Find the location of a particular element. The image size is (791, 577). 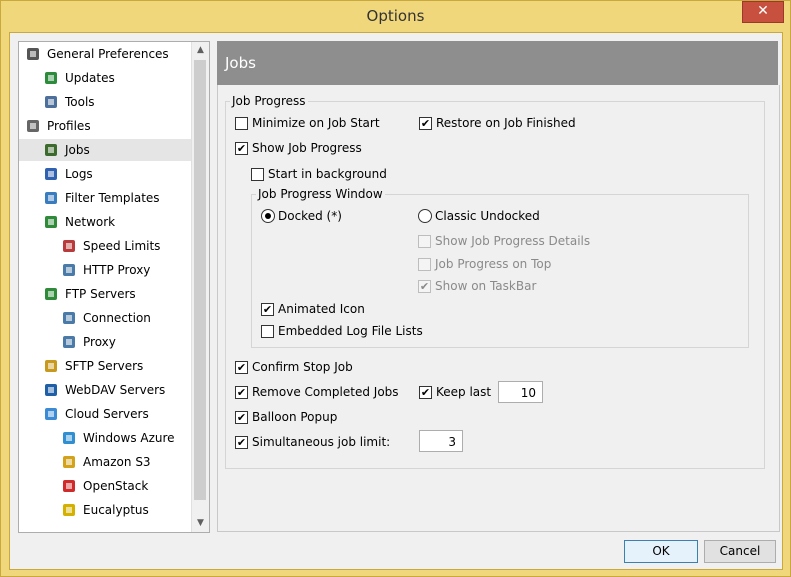

tree-item-label: General Preferences is located at coordinates (108, 54).